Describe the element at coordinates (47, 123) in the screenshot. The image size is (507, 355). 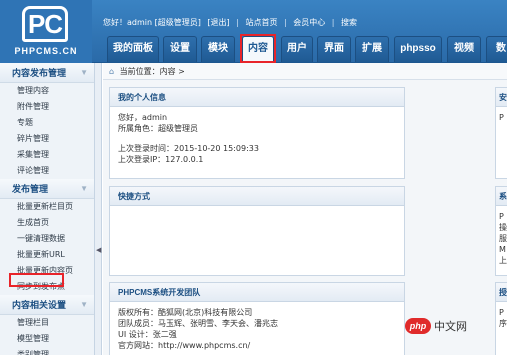
I see `sidebar-item-topics: 专题` at that location.